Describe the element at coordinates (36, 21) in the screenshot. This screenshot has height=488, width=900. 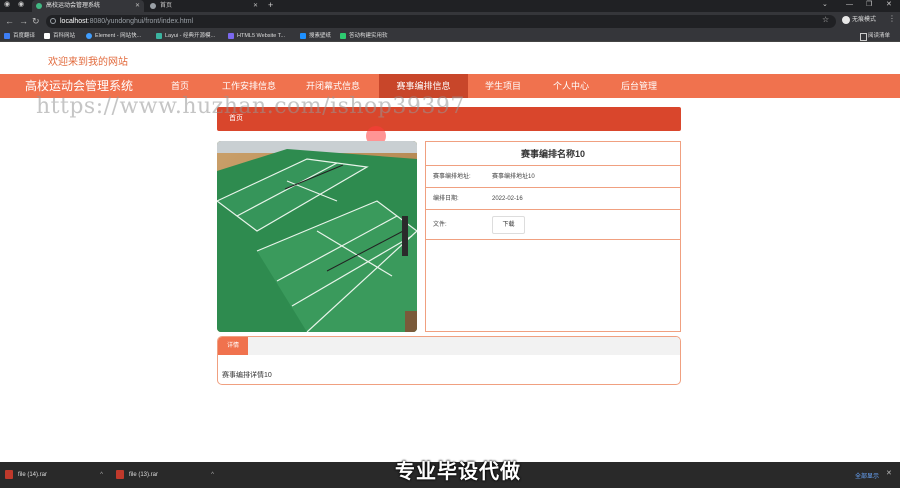
I see `reload-icon: ↻` at that location.